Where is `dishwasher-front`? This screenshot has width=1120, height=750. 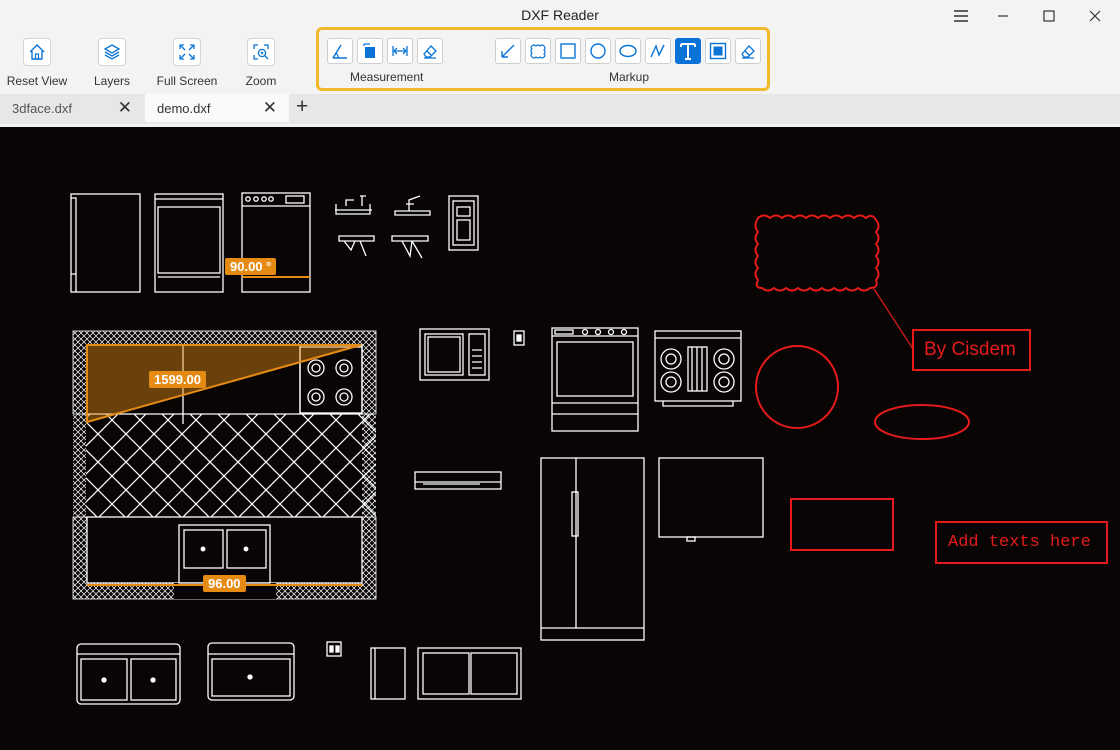
dishwasher-front is located at coordinates (189, 243).